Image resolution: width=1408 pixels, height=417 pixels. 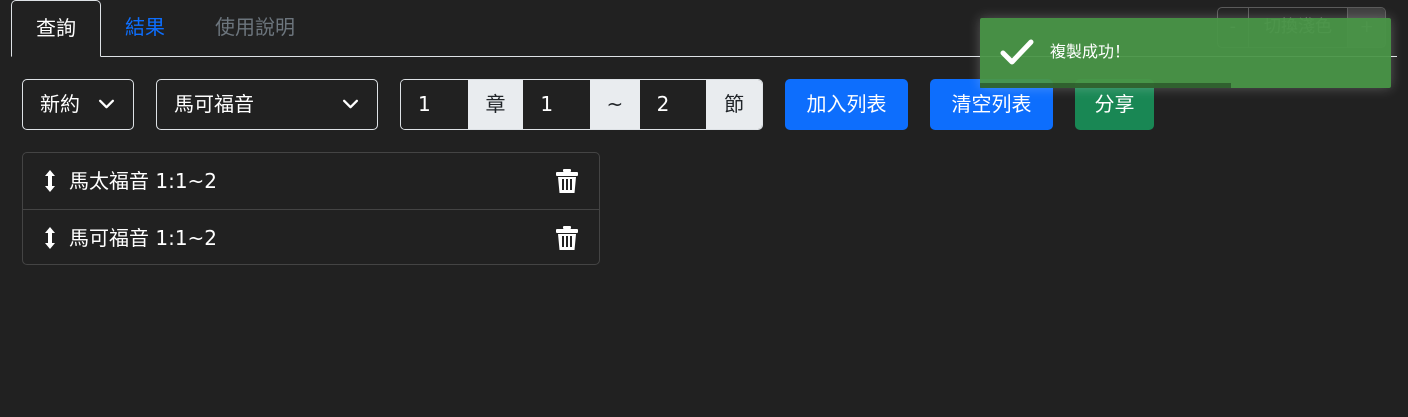 I want to click on book-select-value: 馬可福音, so click(x=214, y=104).